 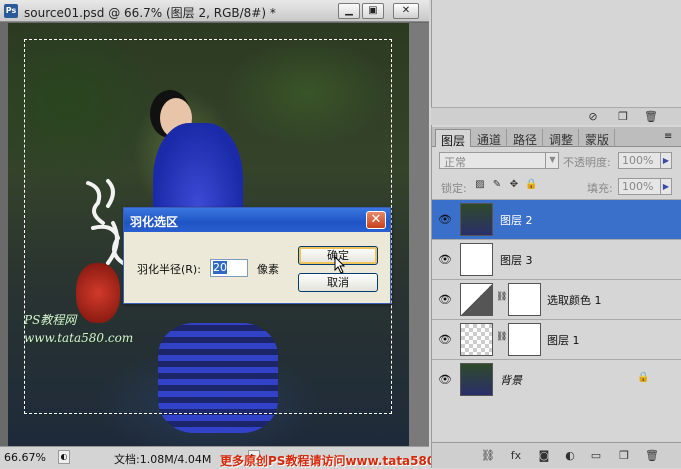 I want to click on adjustment-icon, so click(x=476, y=299).